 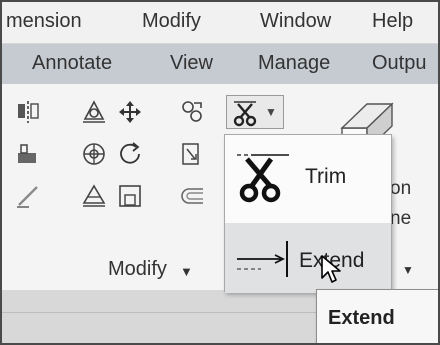 What do you see at coordinates (192, 196) in the screenshot?
I see `chamfer-icon` at bounding box center [192, 196].